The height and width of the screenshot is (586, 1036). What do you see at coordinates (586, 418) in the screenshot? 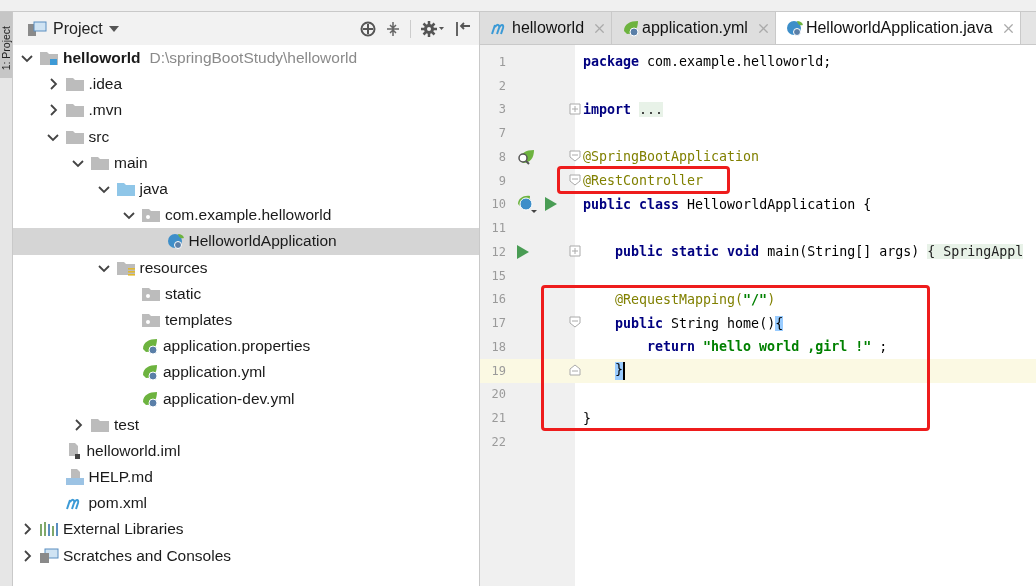
I see `code-line: }` at bounding box center [586, 418].